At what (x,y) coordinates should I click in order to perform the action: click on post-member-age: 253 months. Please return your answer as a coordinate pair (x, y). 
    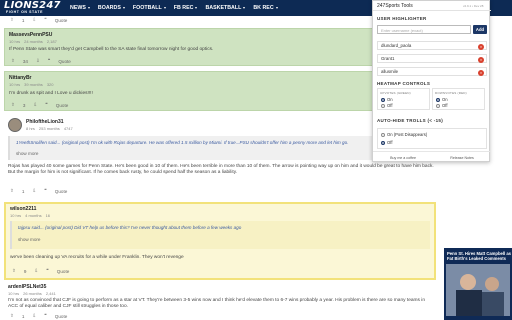
    Looking at the image, I should click on (49, 128).